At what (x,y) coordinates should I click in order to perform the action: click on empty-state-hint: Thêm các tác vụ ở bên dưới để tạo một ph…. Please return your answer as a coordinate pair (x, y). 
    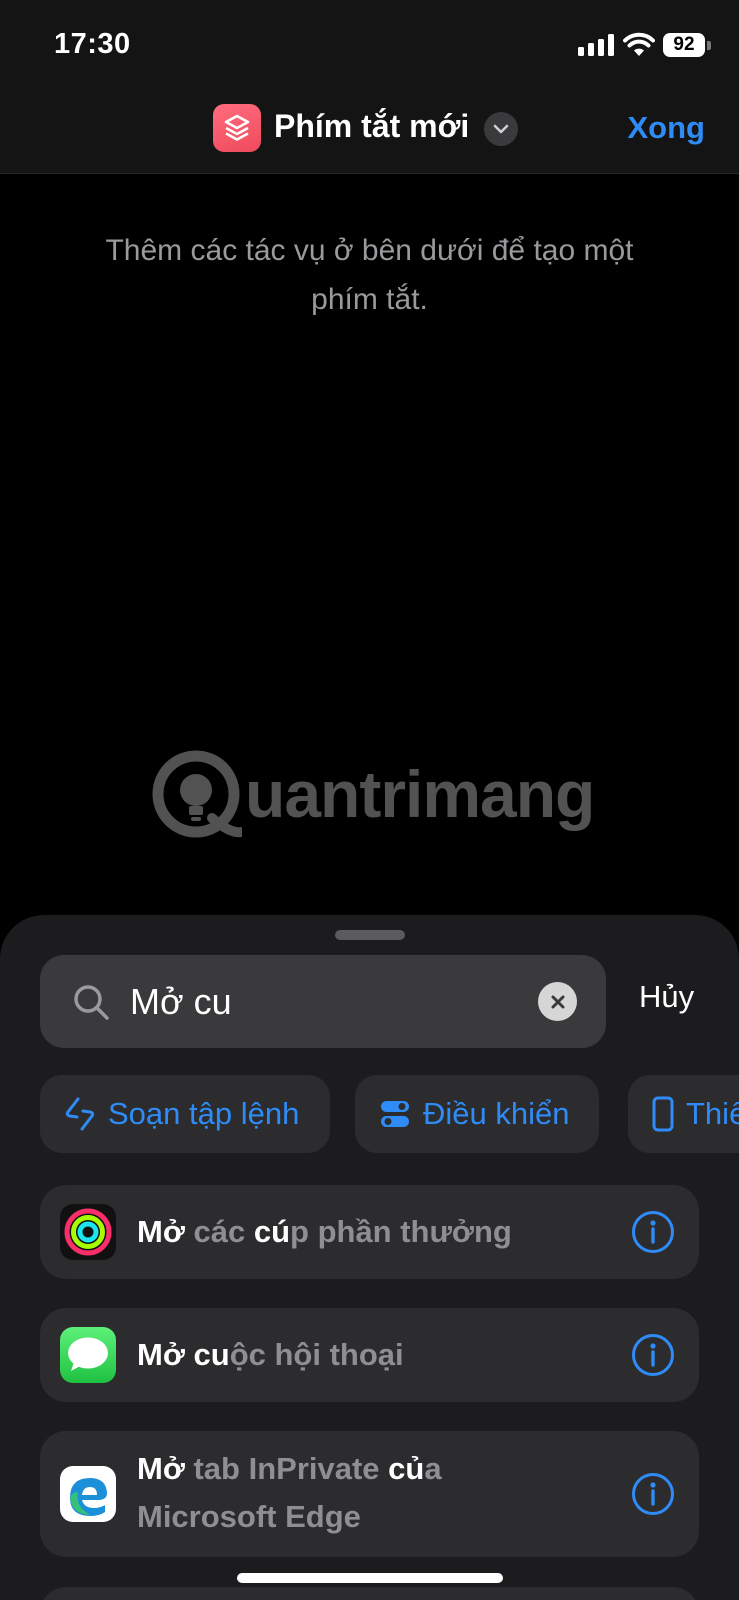
    Looking at the image, I should click on (369, 275).